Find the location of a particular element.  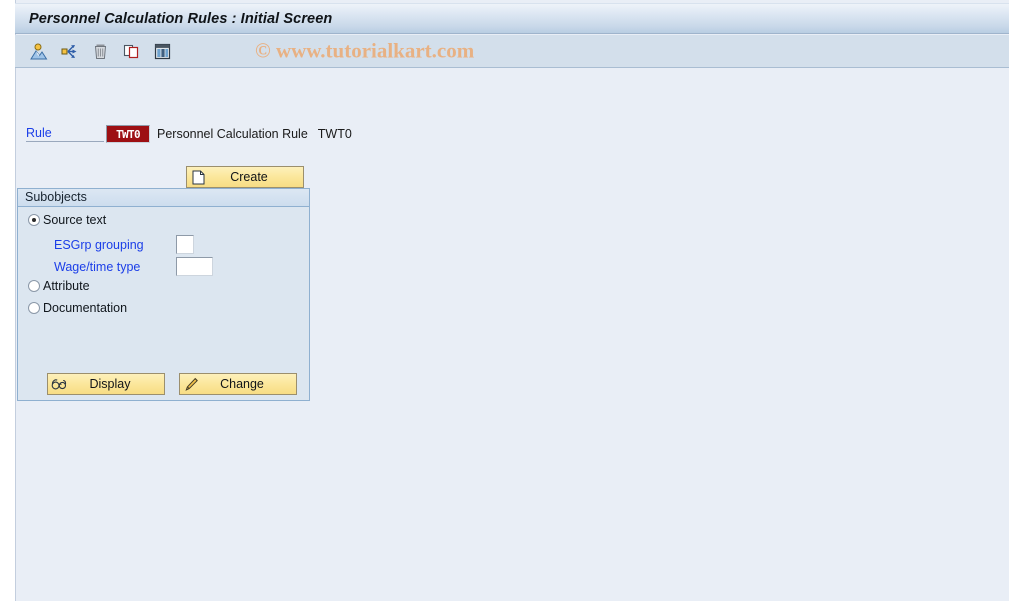

esgrp-grouping-label: ESGrp grouping is located at coordinates (115, 245).